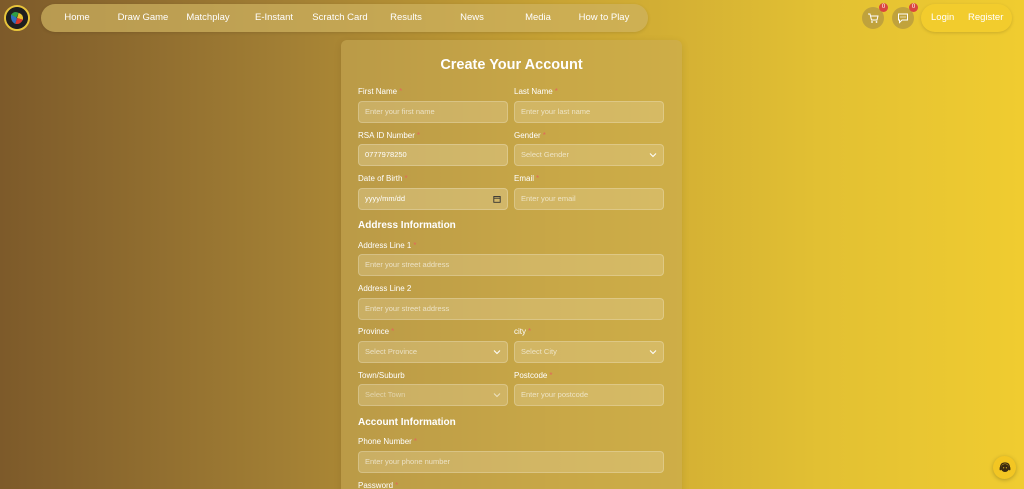 Image resolution: width=1024 pixels, height=489 pixels. Describe the element at coordinates (407, 225) in the screenshot. I see `address-section-title: Address Information` at that location.